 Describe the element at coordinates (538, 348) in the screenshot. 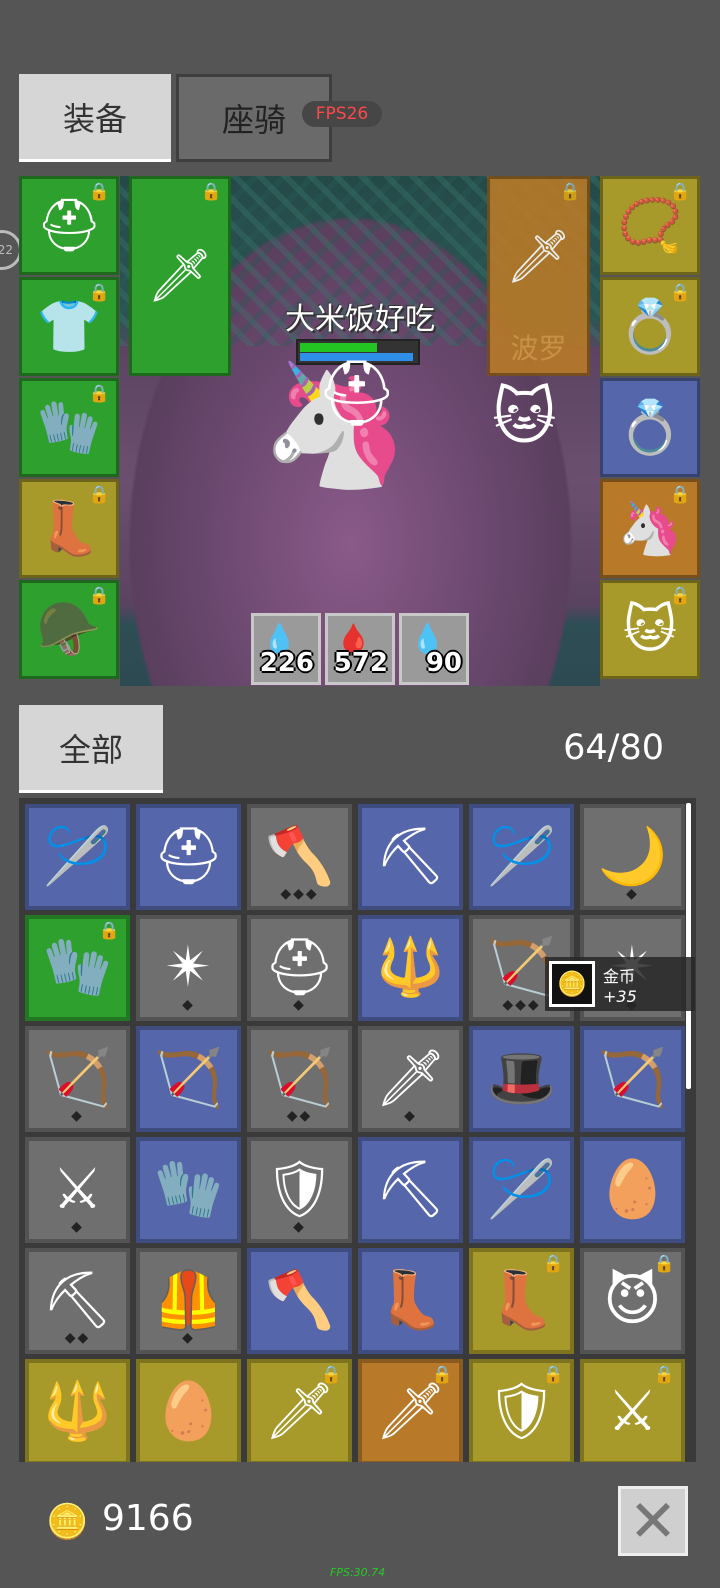

I see `pet-slot-label: 波罗` at that location.